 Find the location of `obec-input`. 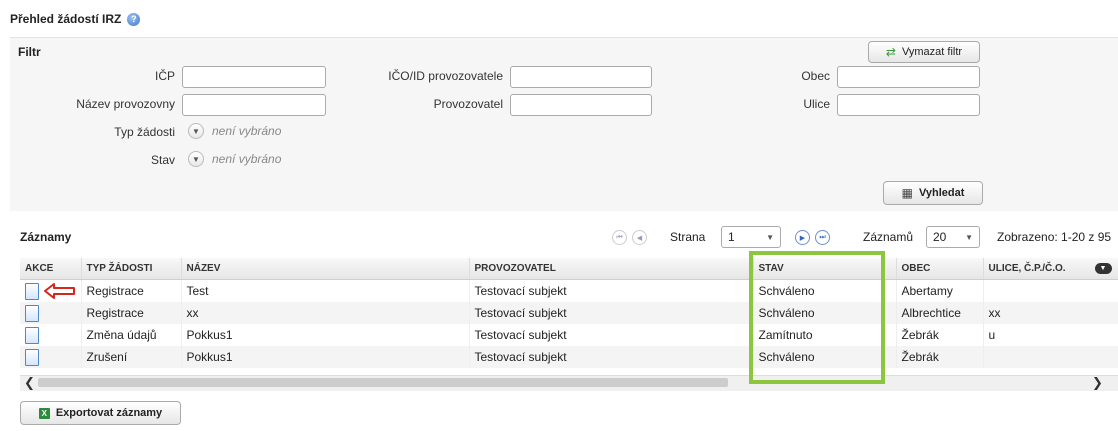

obec-input is located at coordinates (908, 77).